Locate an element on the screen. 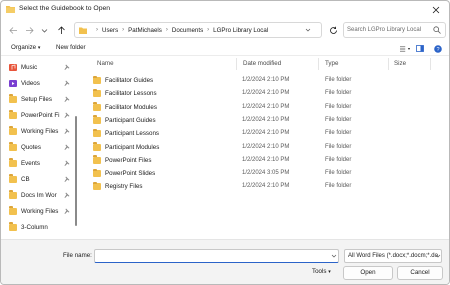 This screenshot has height=285, width=450. organize-button: Organize ▾ is located at coordinates (25, 47).